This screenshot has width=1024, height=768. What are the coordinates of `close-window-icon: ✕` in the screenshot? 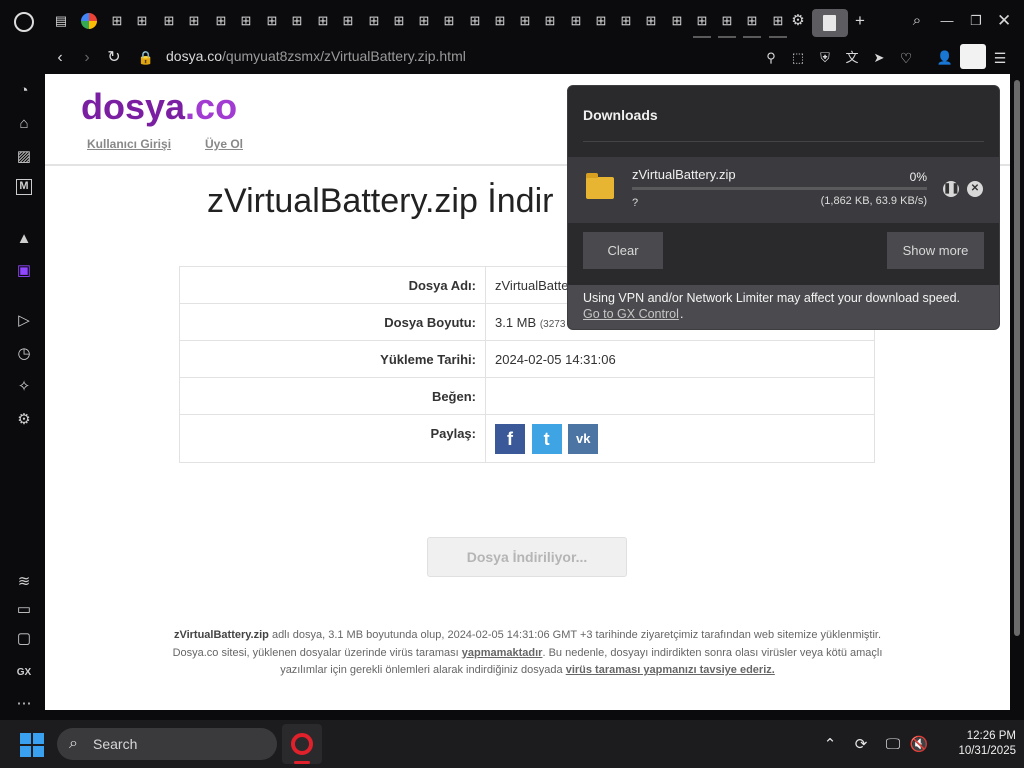 It's located at (1004, 20).